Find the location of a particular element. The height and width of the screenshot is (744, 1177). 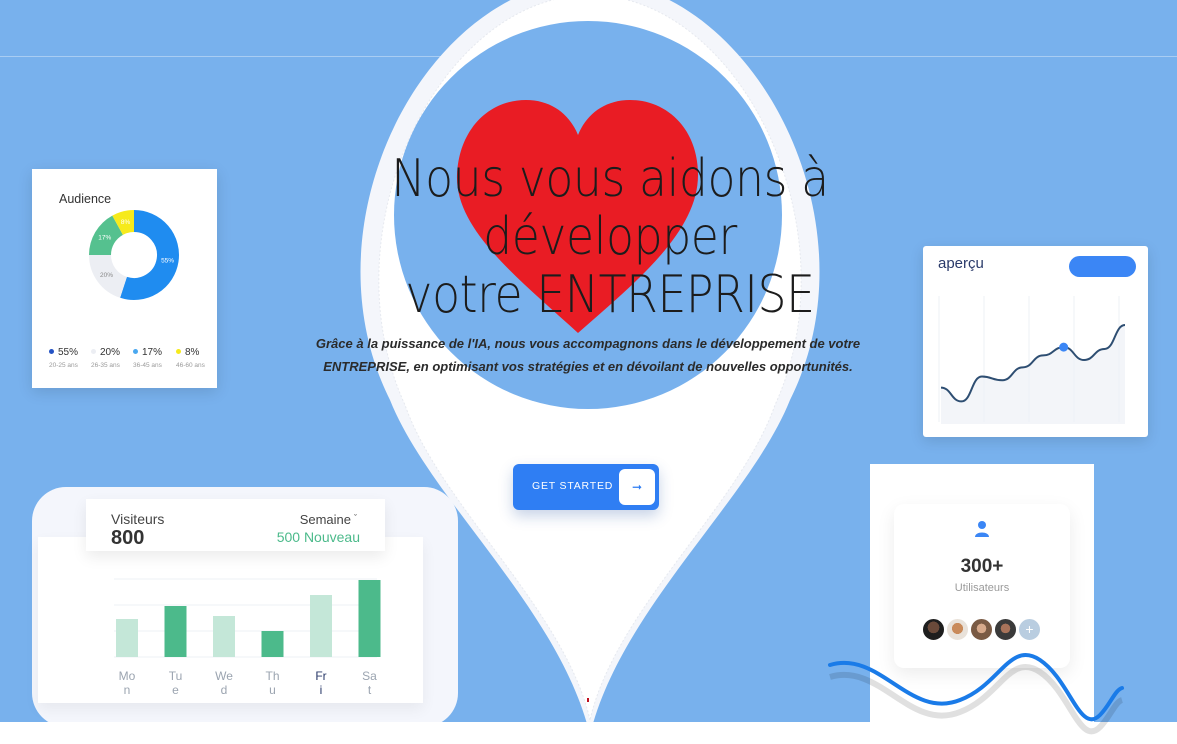

wave-decoration is located at coordinates (976, 693).